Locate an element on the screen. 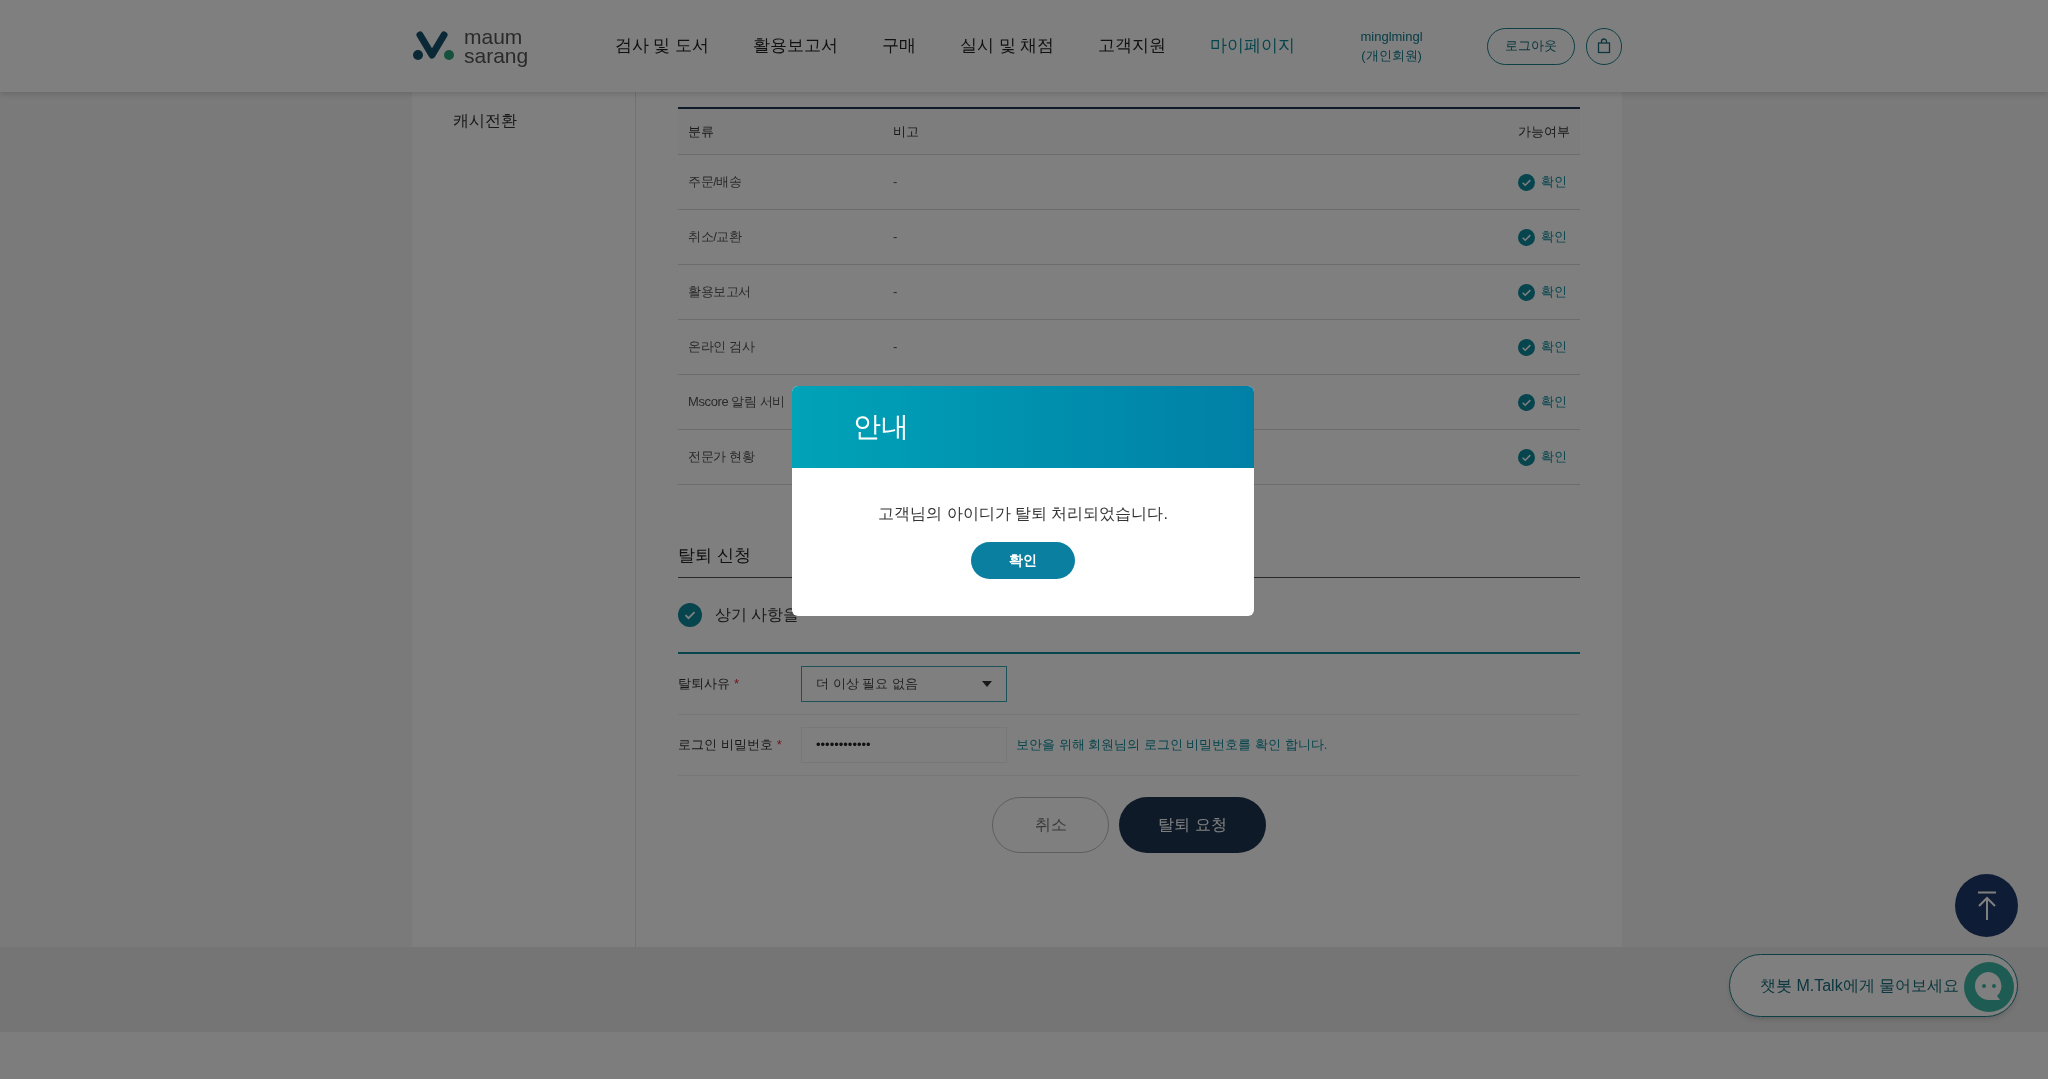 This screenshot has width=2048, height=1079. logo-icon is located at coordinates (434, 46).